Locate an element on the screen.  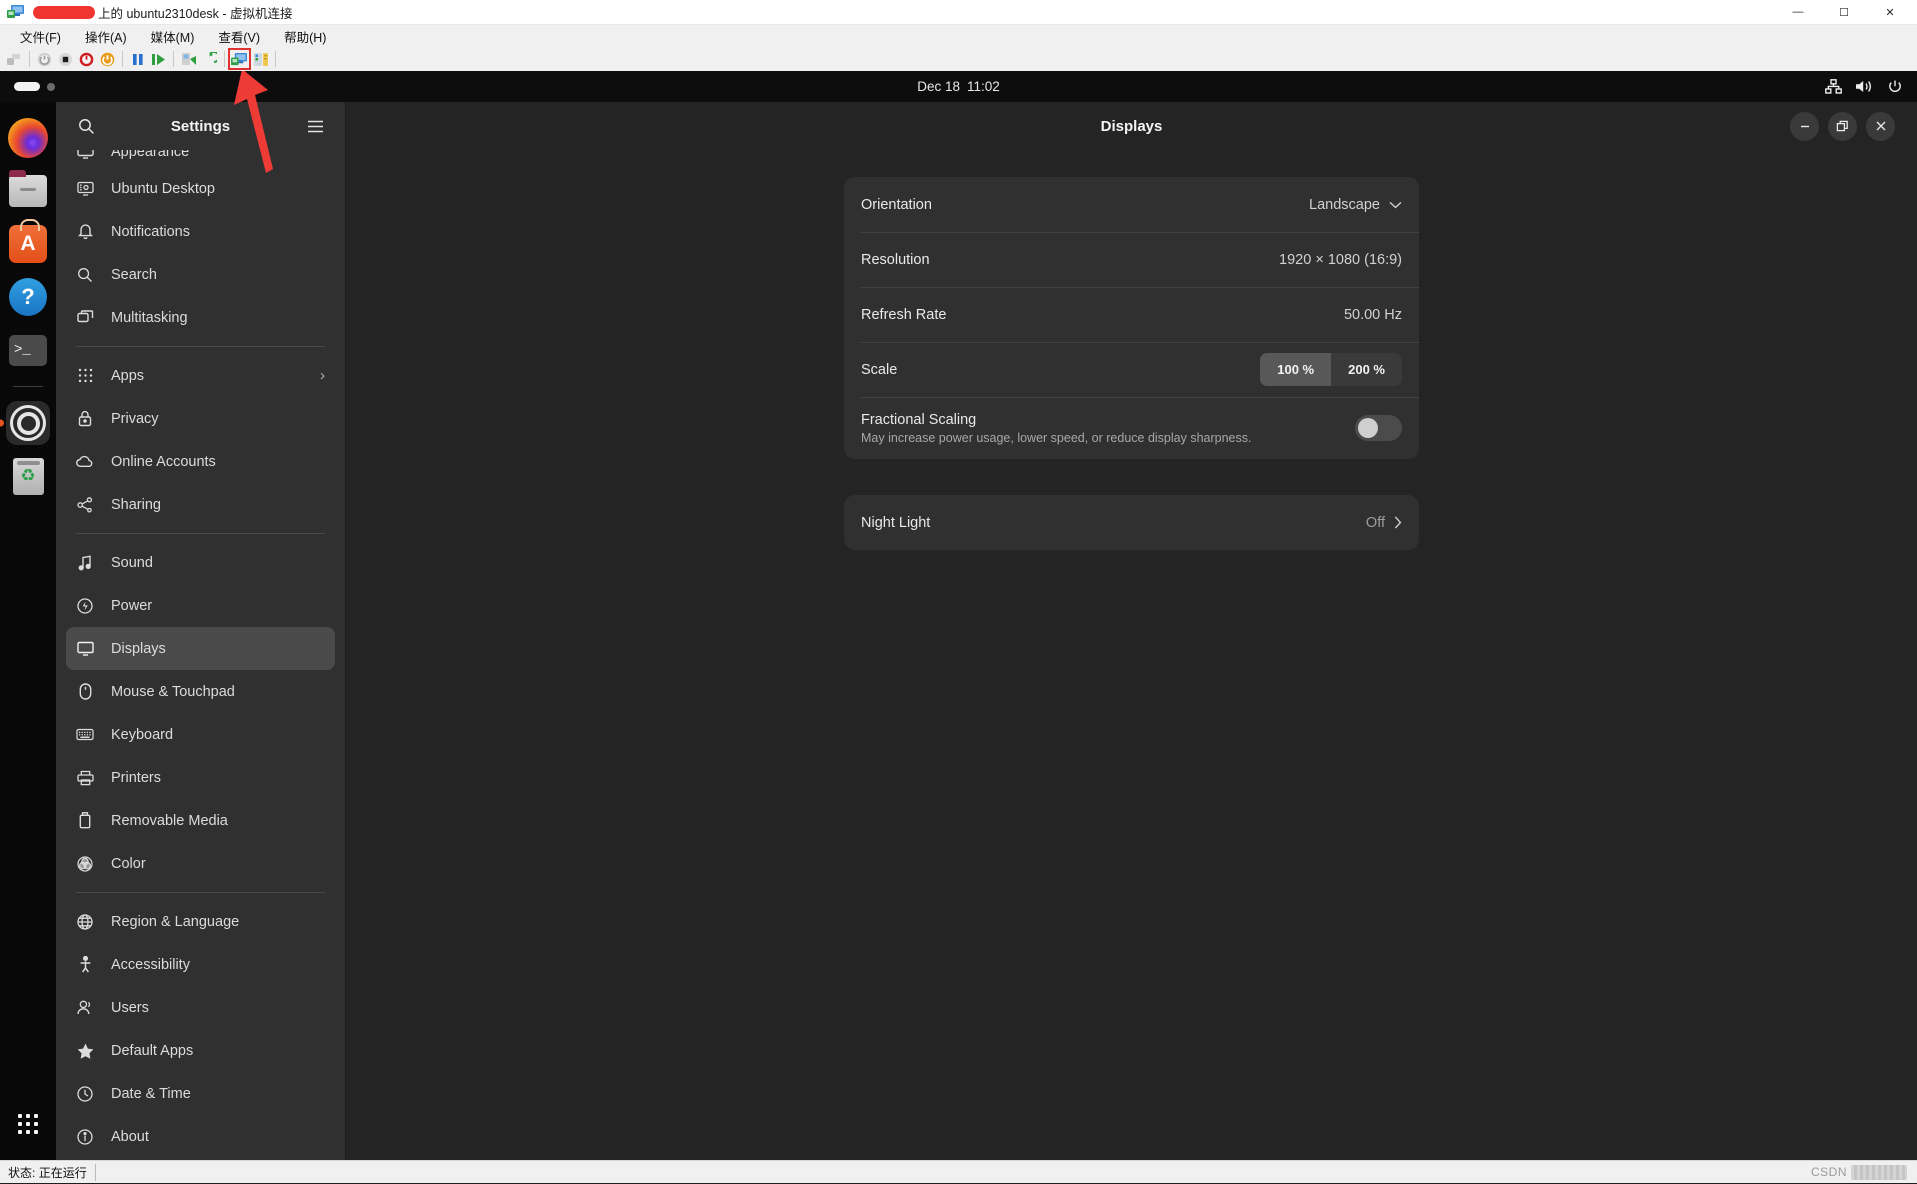
volume-icon is located at coordinates (1864, 86).